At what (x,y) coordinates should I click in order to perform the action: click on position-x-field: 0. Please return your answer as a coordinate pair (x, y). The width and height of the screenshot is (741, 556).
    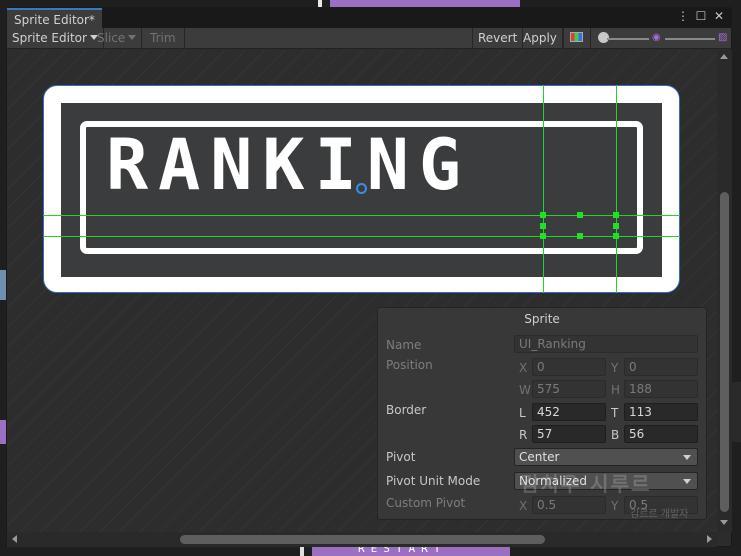
    Looking at the image, I should click on (569, 367).